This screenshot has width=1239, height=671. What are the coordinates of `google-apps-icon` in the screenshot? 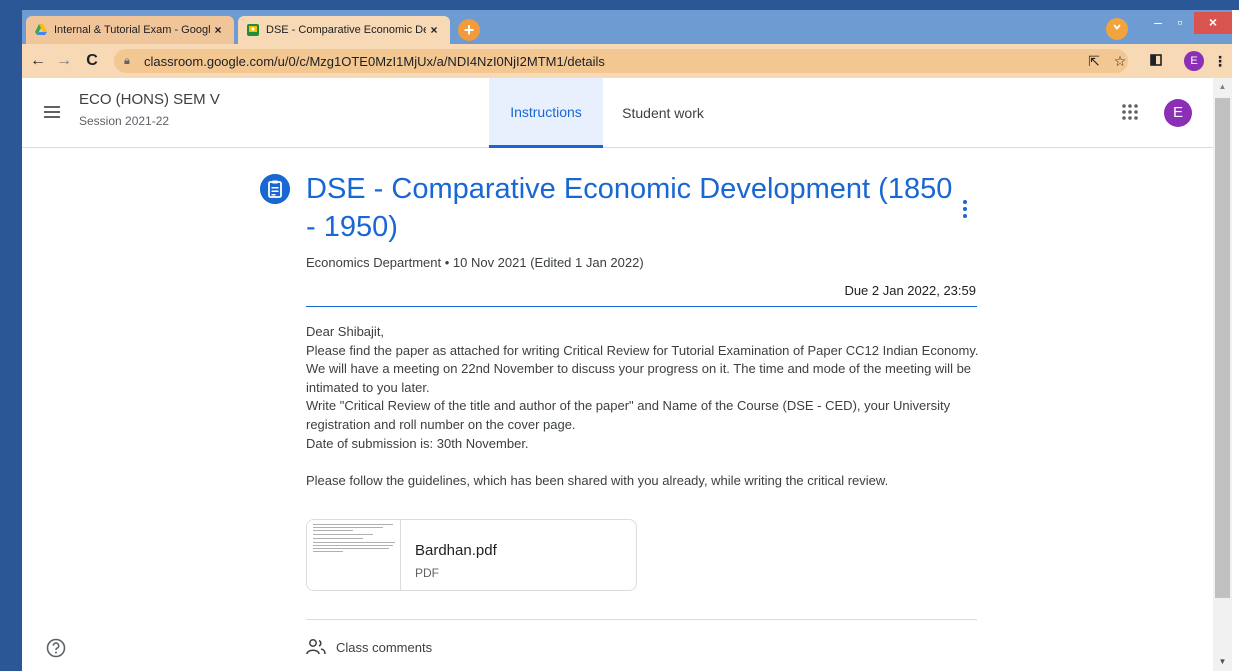 It's located at (1130, 112).